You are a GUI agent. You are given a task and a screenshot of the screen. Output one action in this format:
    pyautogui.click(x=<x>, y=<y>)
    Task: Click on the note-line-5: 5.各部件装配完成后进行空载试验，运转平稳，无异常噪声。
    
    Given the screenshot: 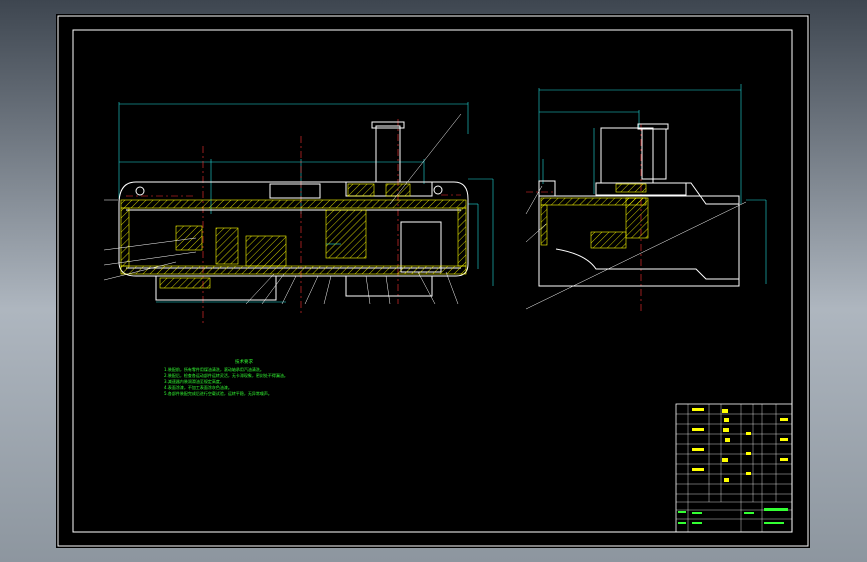 What is the action you would take?
    pyautogui.click(x=218, y=393)
    